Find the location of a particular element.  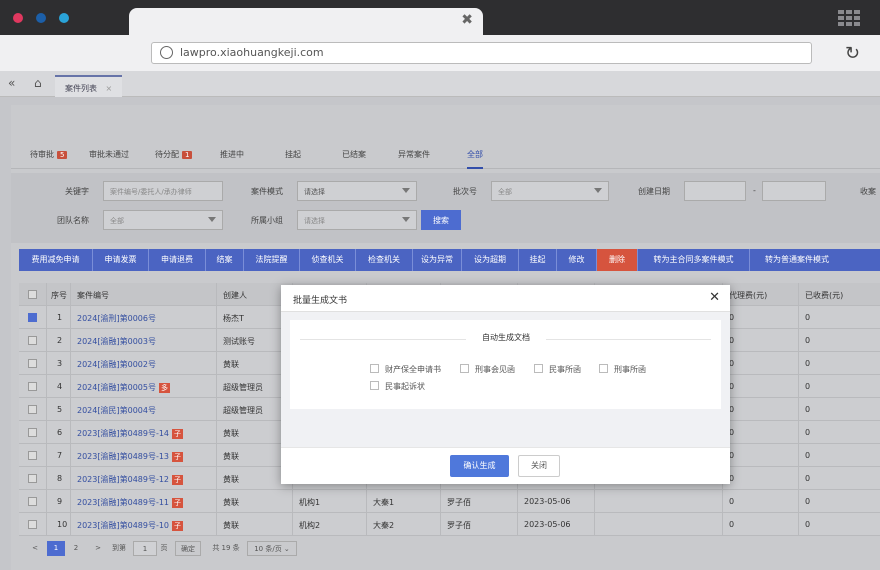

delete-button: 删除 is located at coordinates (617, 260).